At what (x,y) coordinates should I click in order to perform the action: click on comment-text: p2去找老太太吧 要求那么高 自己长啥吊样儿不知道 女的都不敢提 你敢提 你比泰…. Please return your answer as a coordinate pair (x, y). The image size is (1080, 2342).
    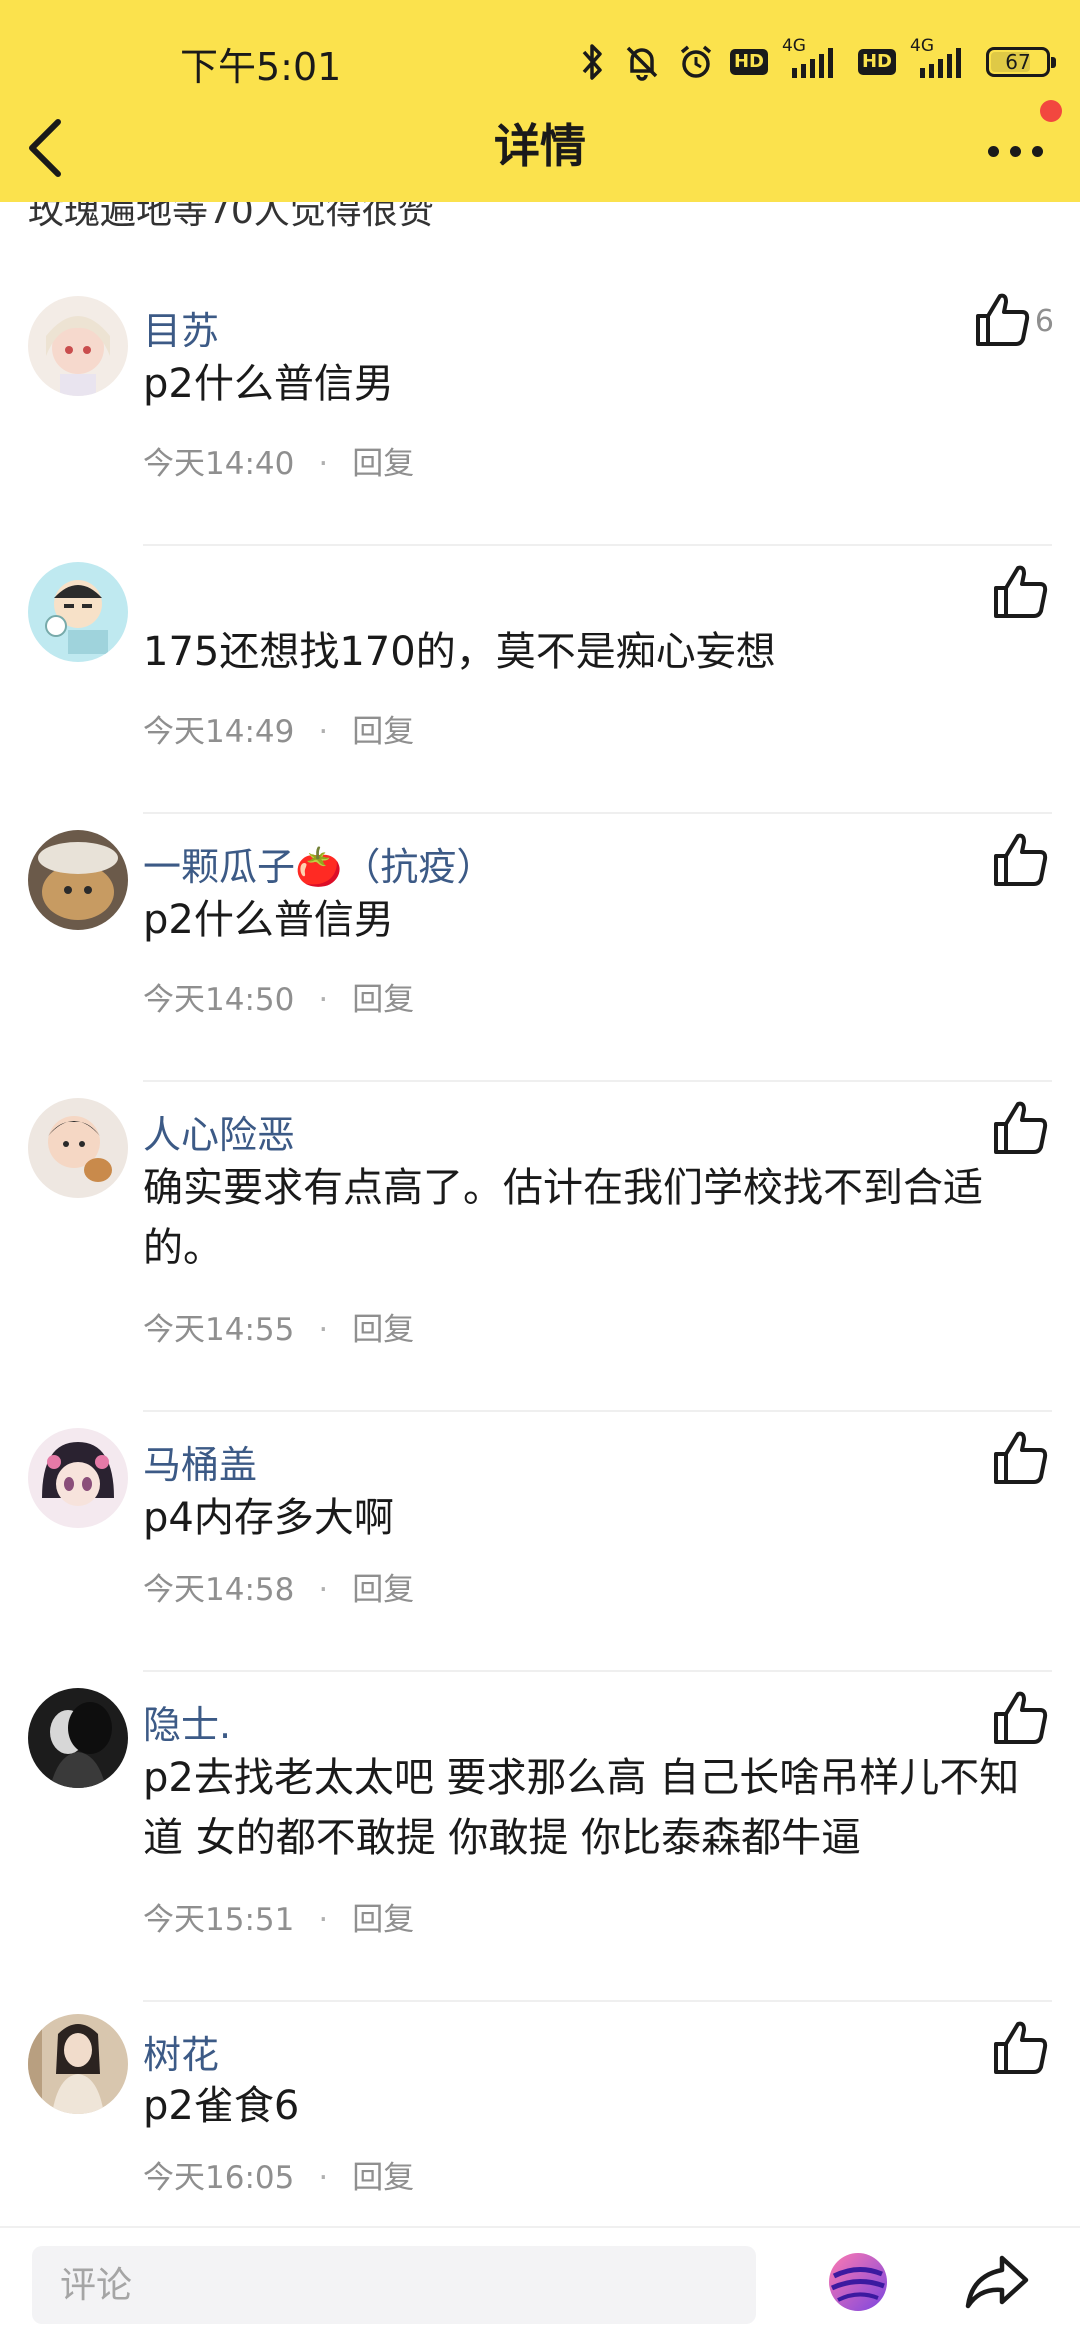
    Looking at the image, I should click on (599, 1808).